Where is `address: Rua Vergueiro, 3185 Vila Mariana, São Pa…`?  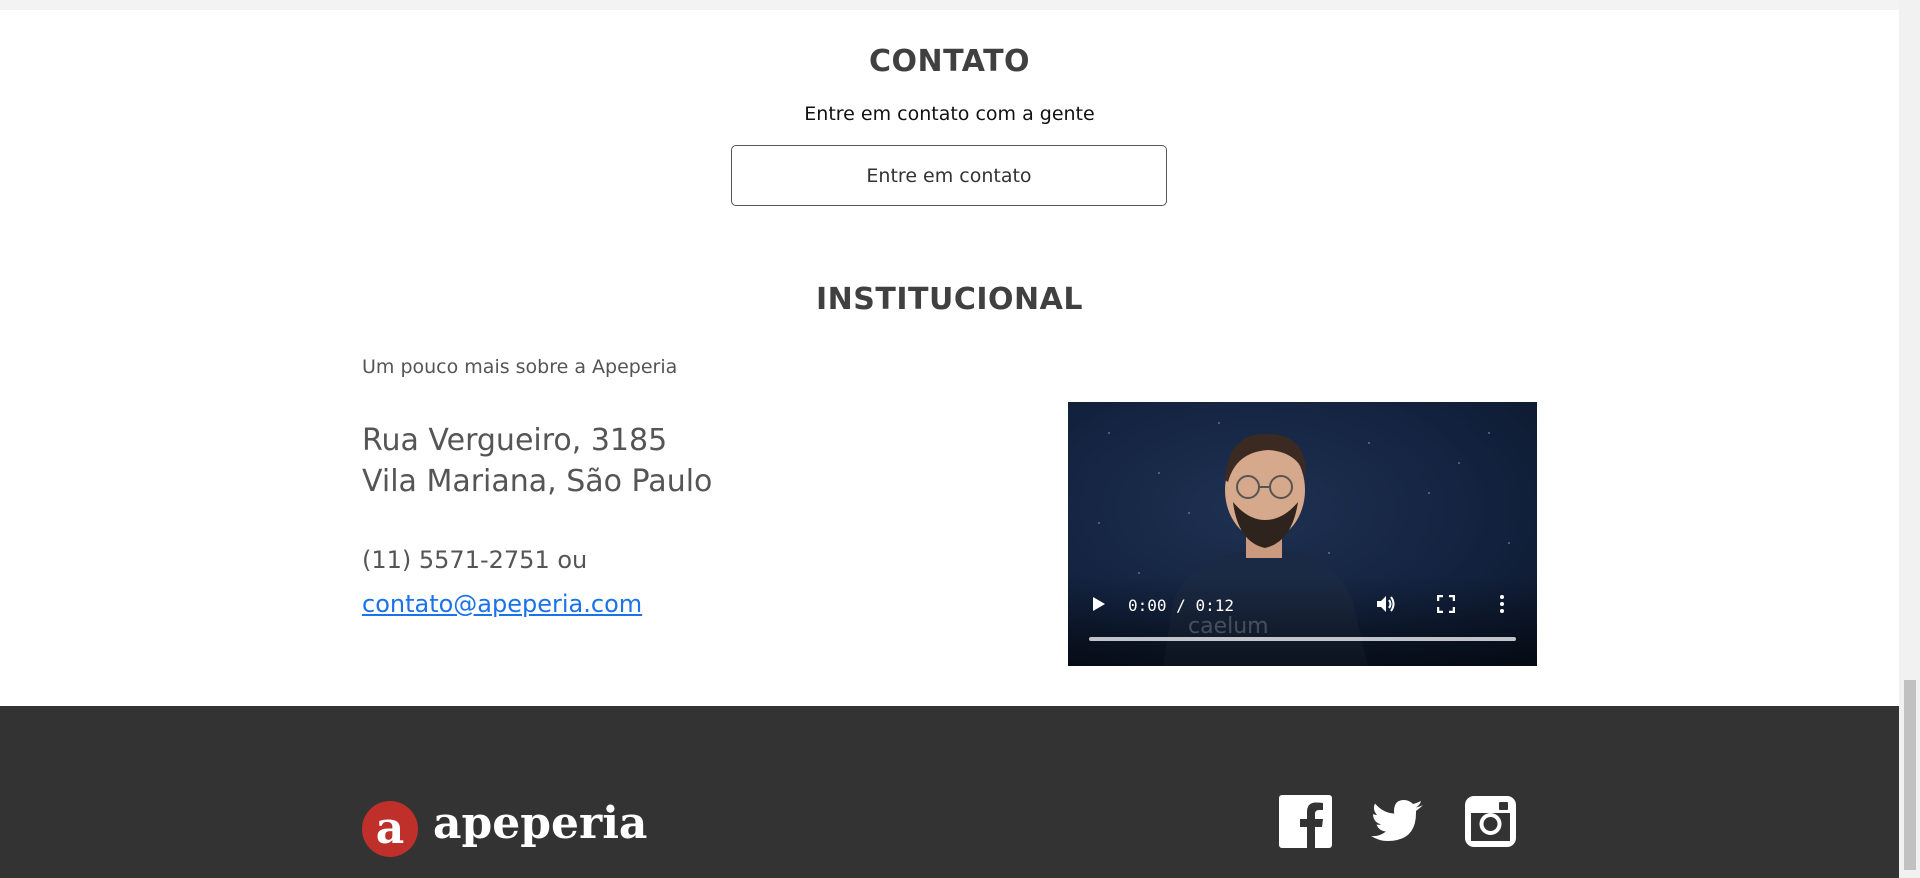
address: Rua Vergueiro, 3185 Vila Mariana, São Pa… is located at coordinates (537, 461).